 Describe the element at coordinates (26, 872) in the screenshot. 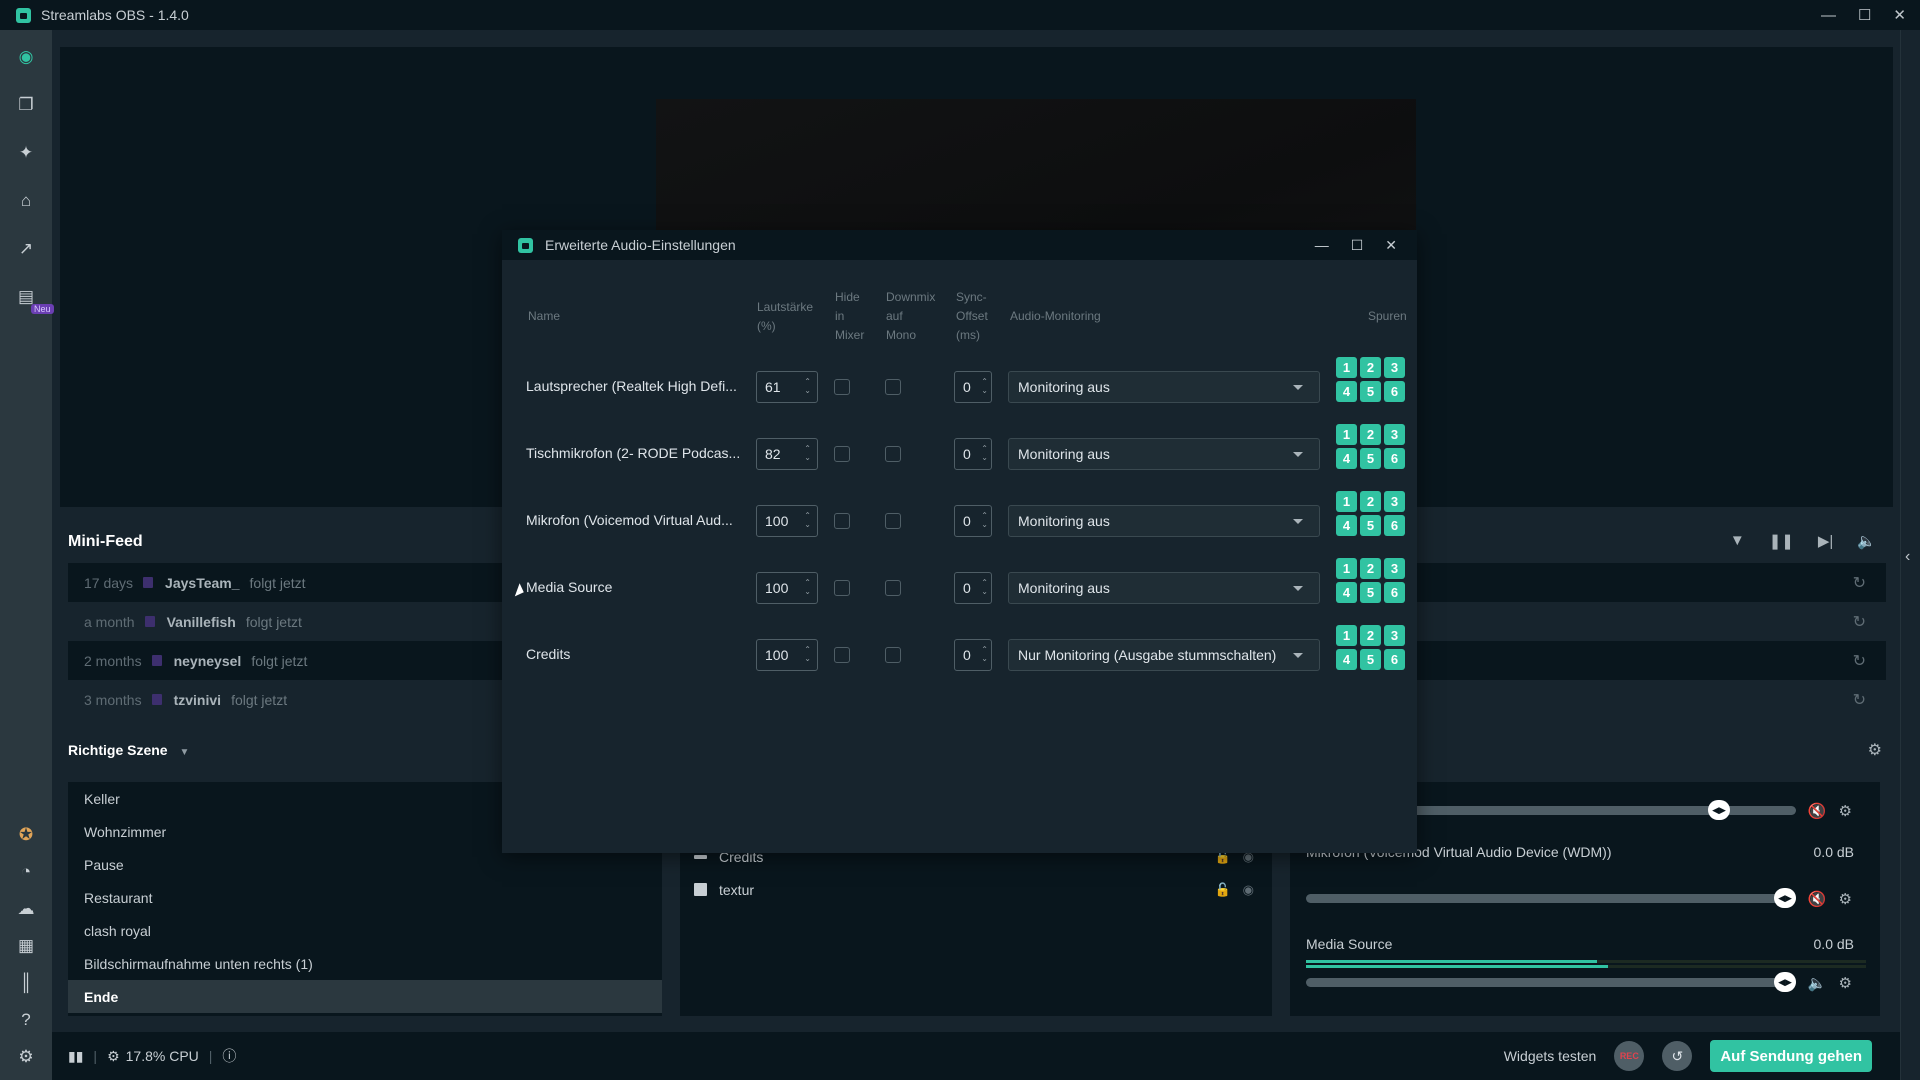

I see `speedometer-icon: ◔` at that location.